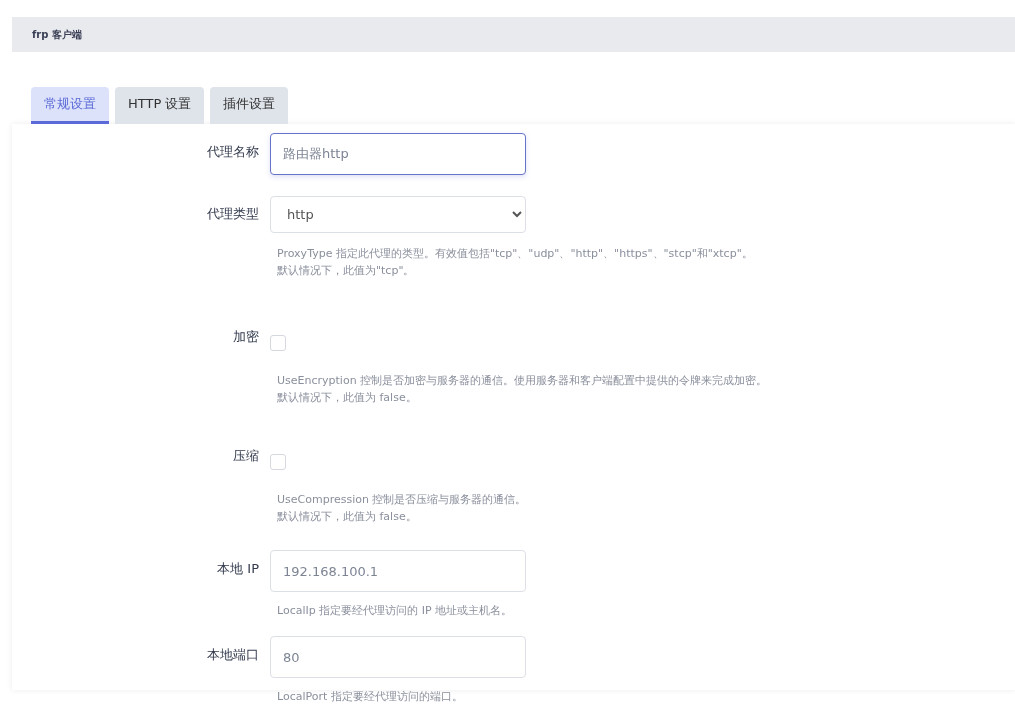 This screenshot has width=1015, height=711. Describe the element at coordinates (245, 456) in the screenshot. I see `field-label: 压缩` at that location.